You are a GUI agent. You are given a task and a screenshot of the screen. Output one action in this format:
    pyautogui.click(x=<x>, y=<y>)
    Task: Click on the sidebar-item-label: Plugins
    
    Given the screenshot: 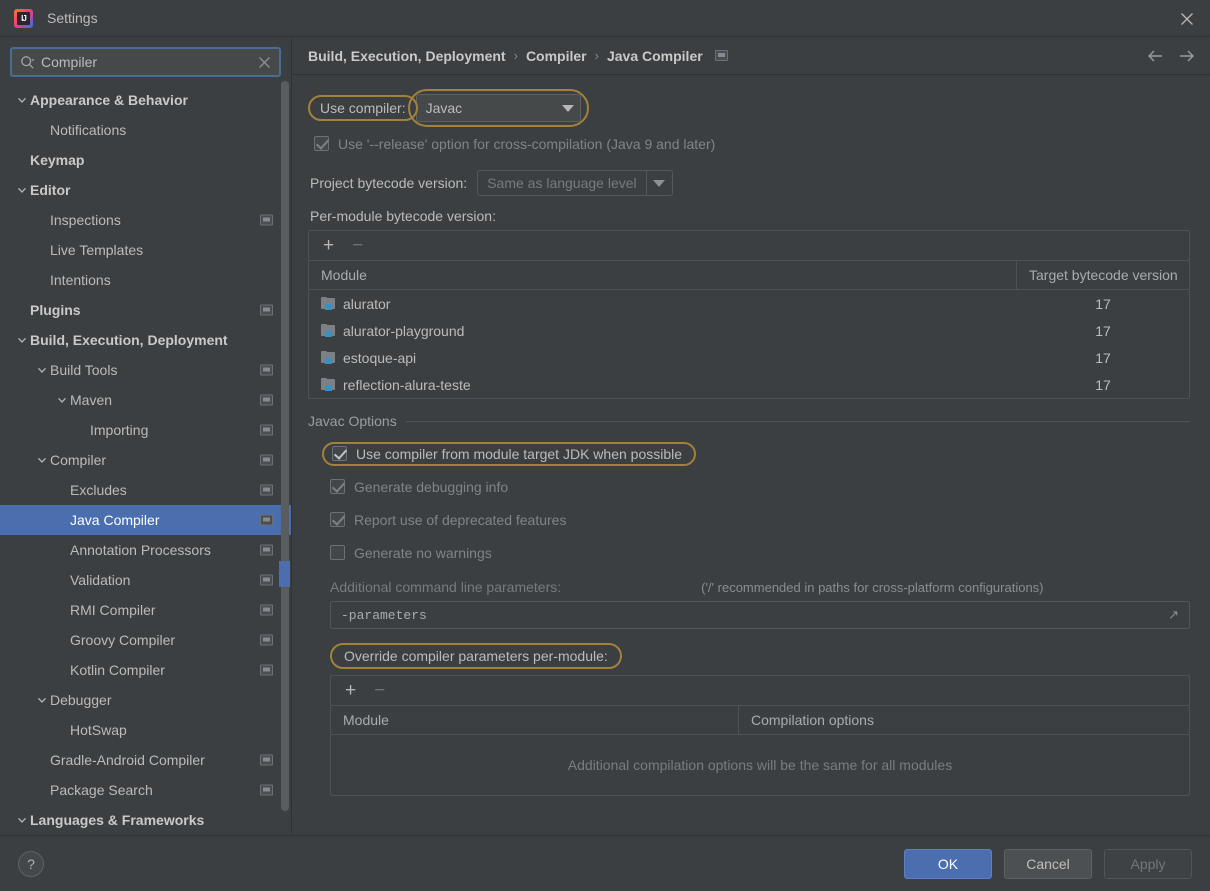 What is the action you would take?
    pyautogui.click(x=55, y=310)
    